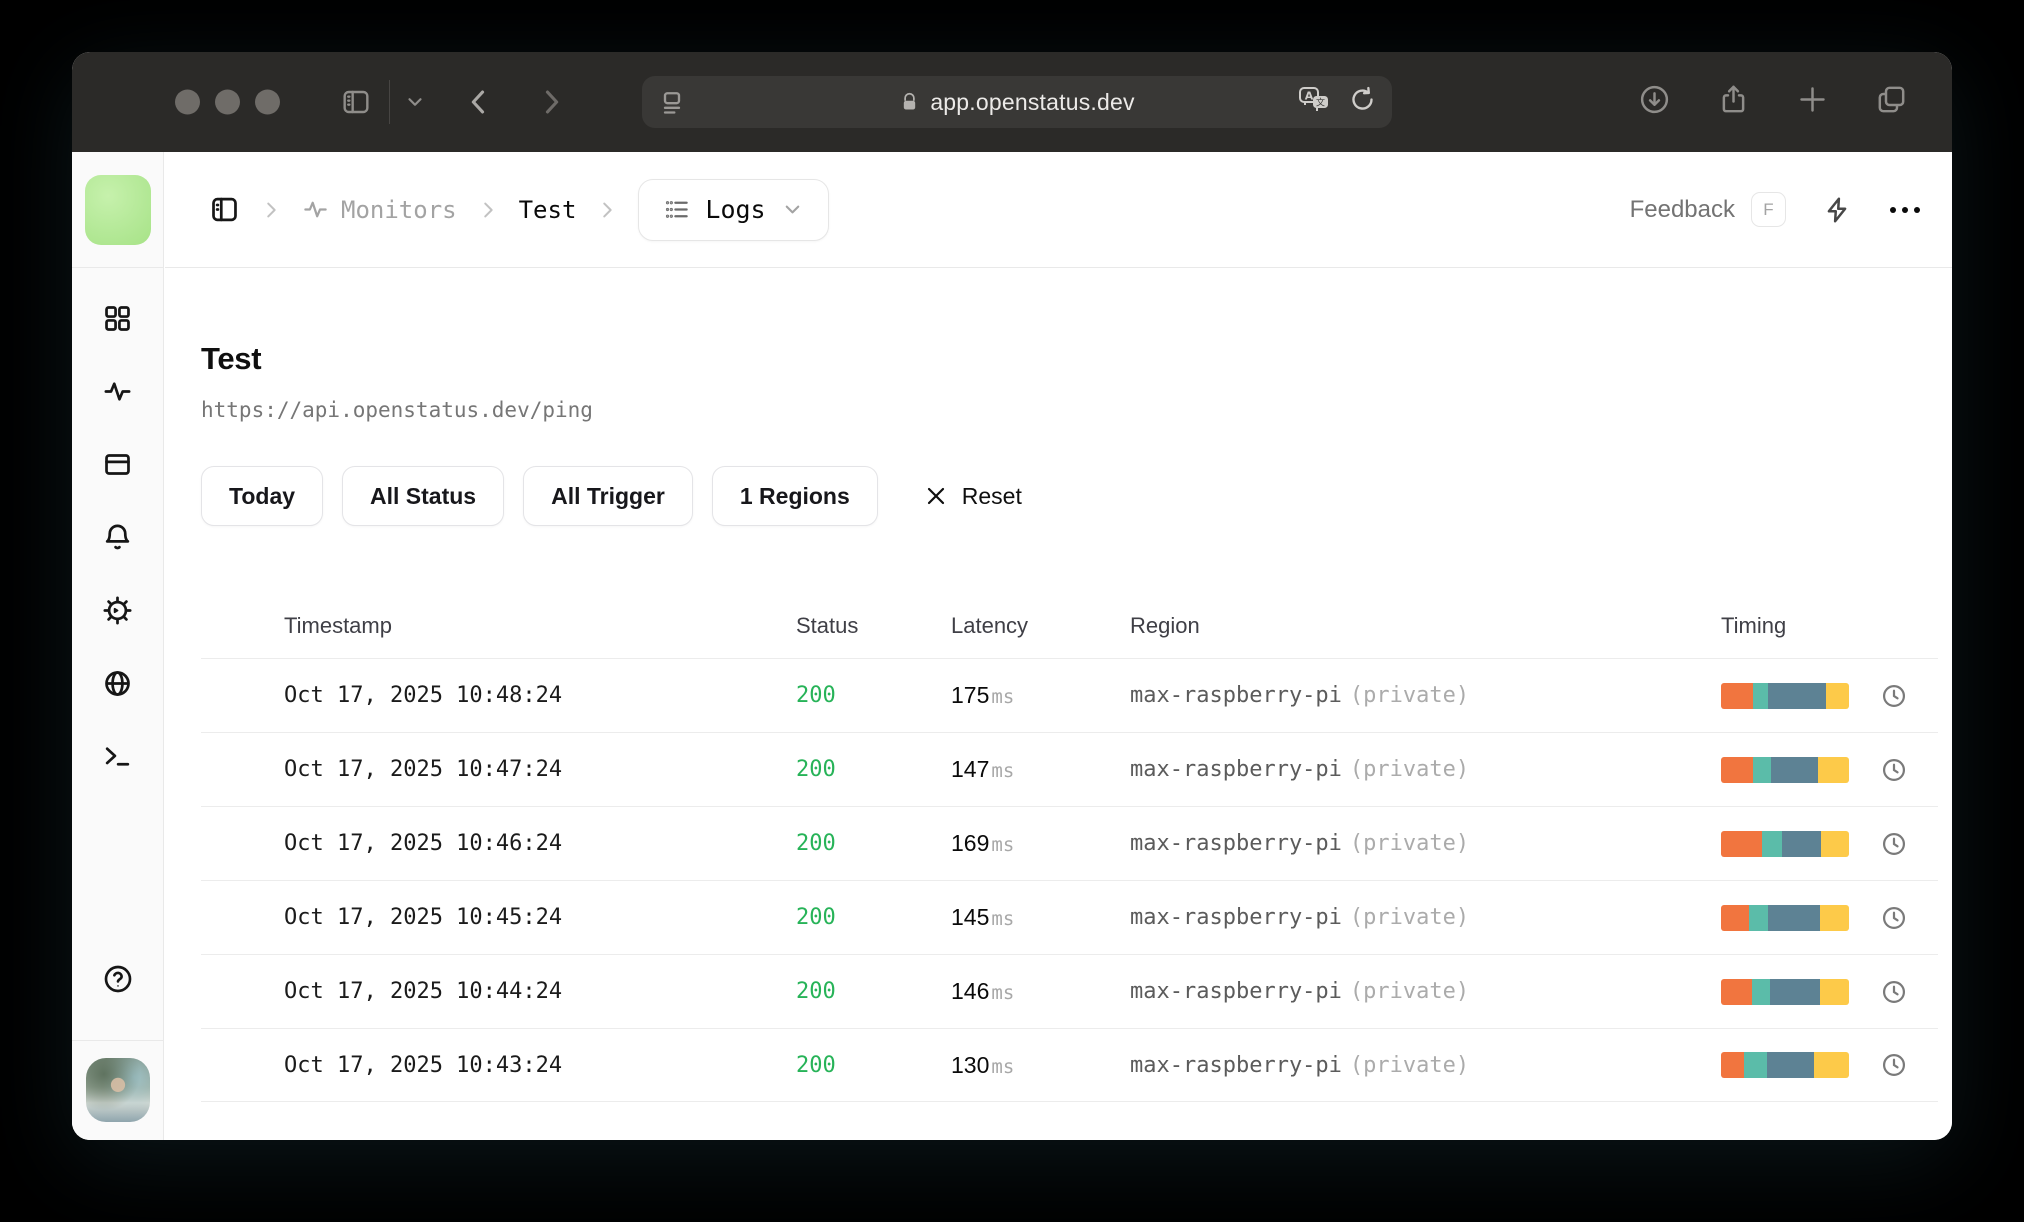 The height and width of the screenshot is (1222, 2024). I want to click on new-tab-icon, so click(1812, 102).